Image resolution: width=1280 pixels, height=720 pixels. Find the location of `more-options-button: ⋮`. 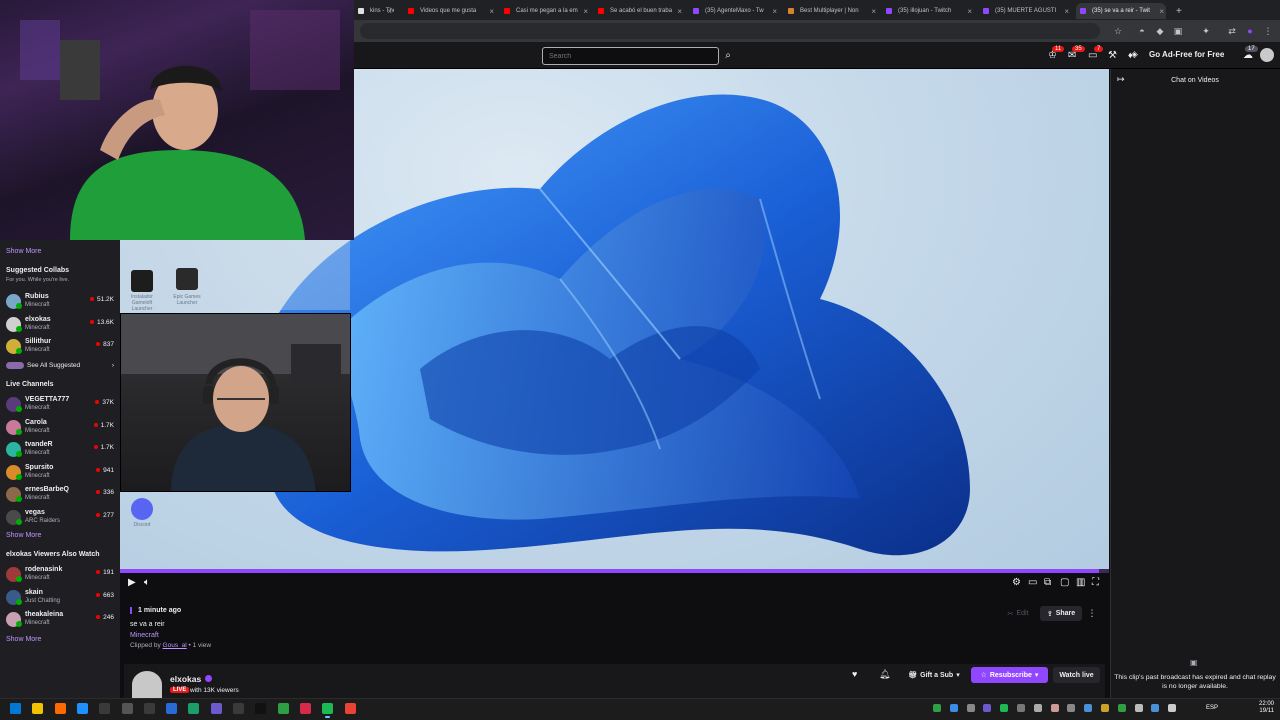

more-options-button: ⋮ is located at coordinates (1092, 613).